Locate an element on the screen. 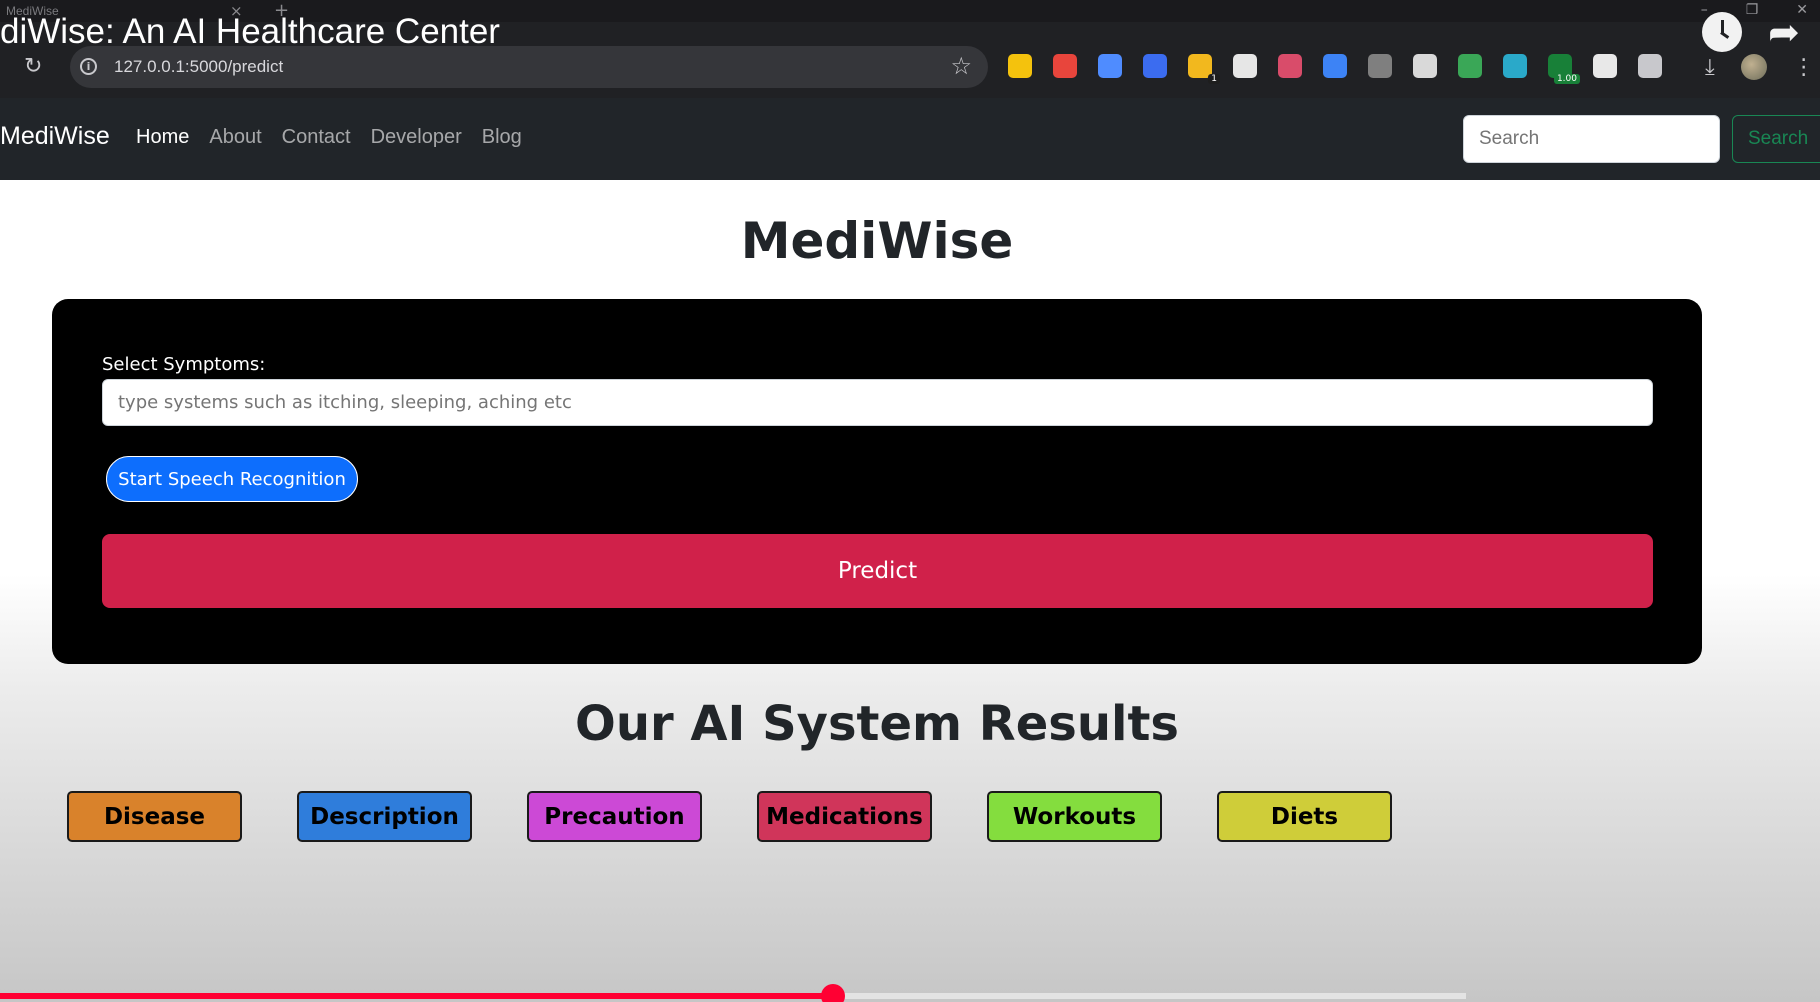 This screenshot has width=1820, height=1002. nav-search-button: Search is located at coordinates (1776, 139).